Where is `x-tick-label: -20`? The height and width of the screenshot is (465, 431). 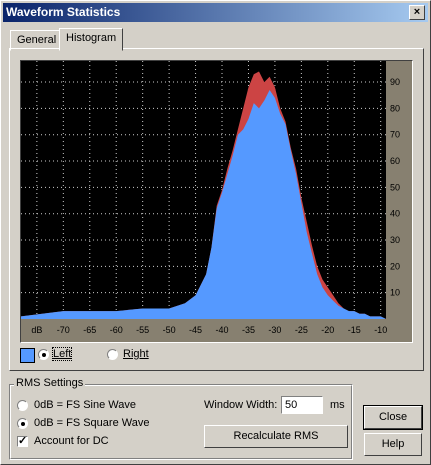 x-tick-label: -20 is located at coordinates (327, 330).